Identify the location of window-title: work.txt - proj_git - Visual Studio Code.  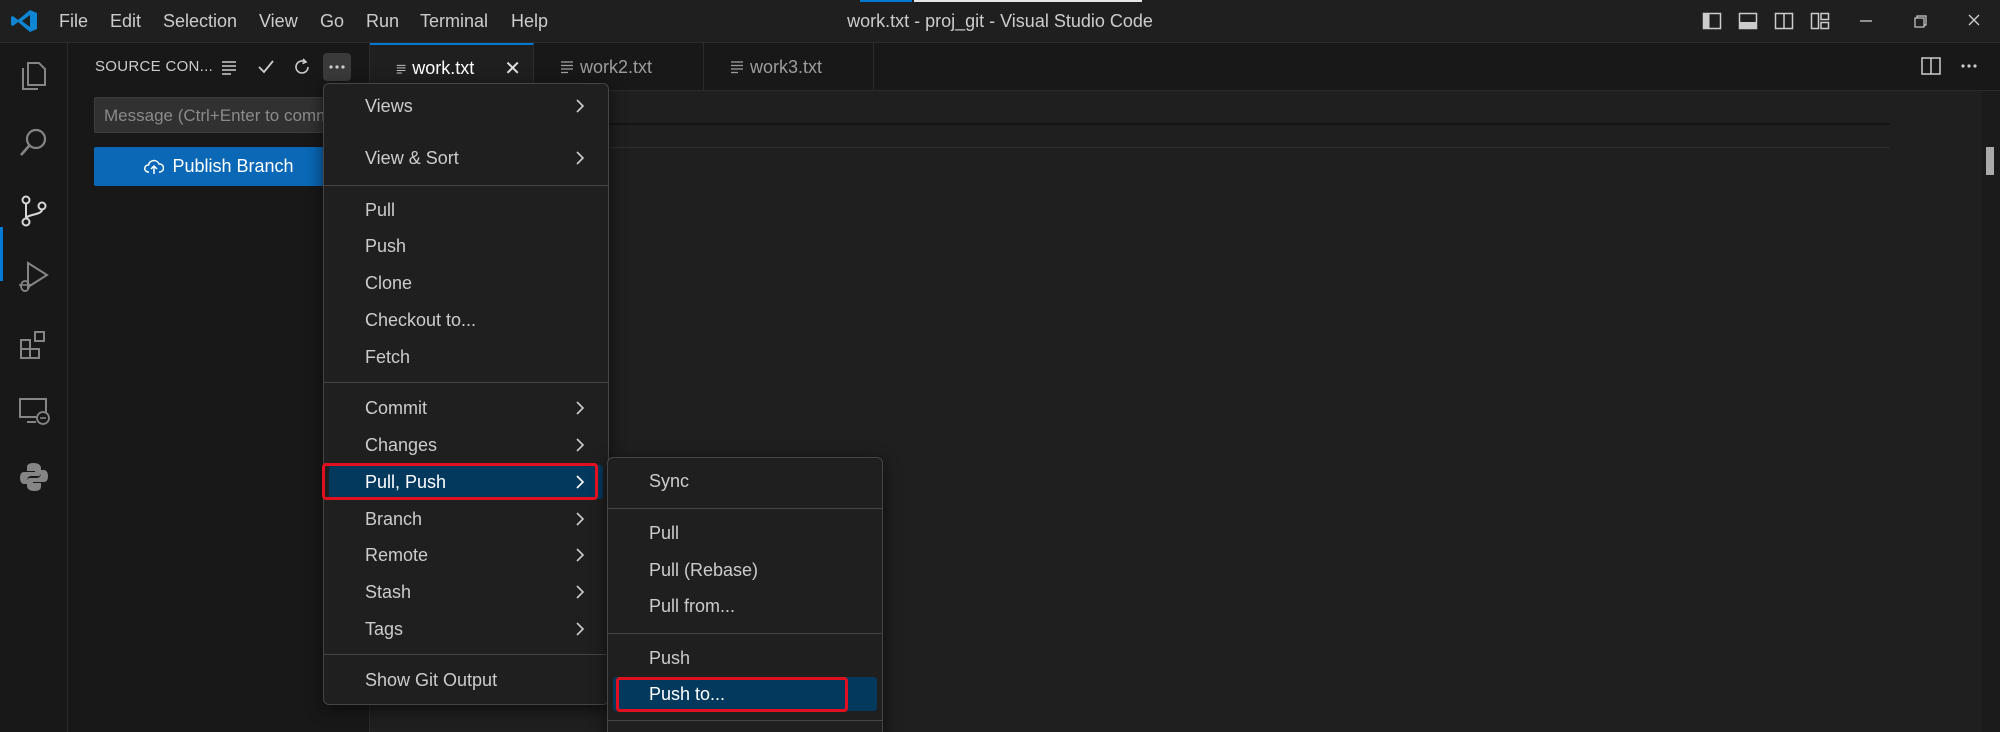
(1000, 21).